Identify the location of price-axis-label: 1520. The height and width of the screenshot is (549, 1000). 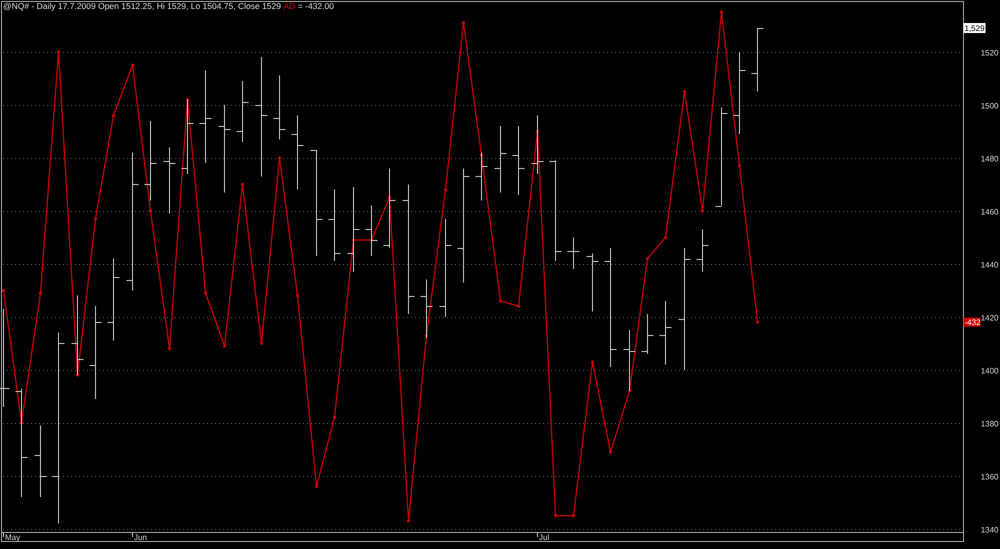
(989, 53).